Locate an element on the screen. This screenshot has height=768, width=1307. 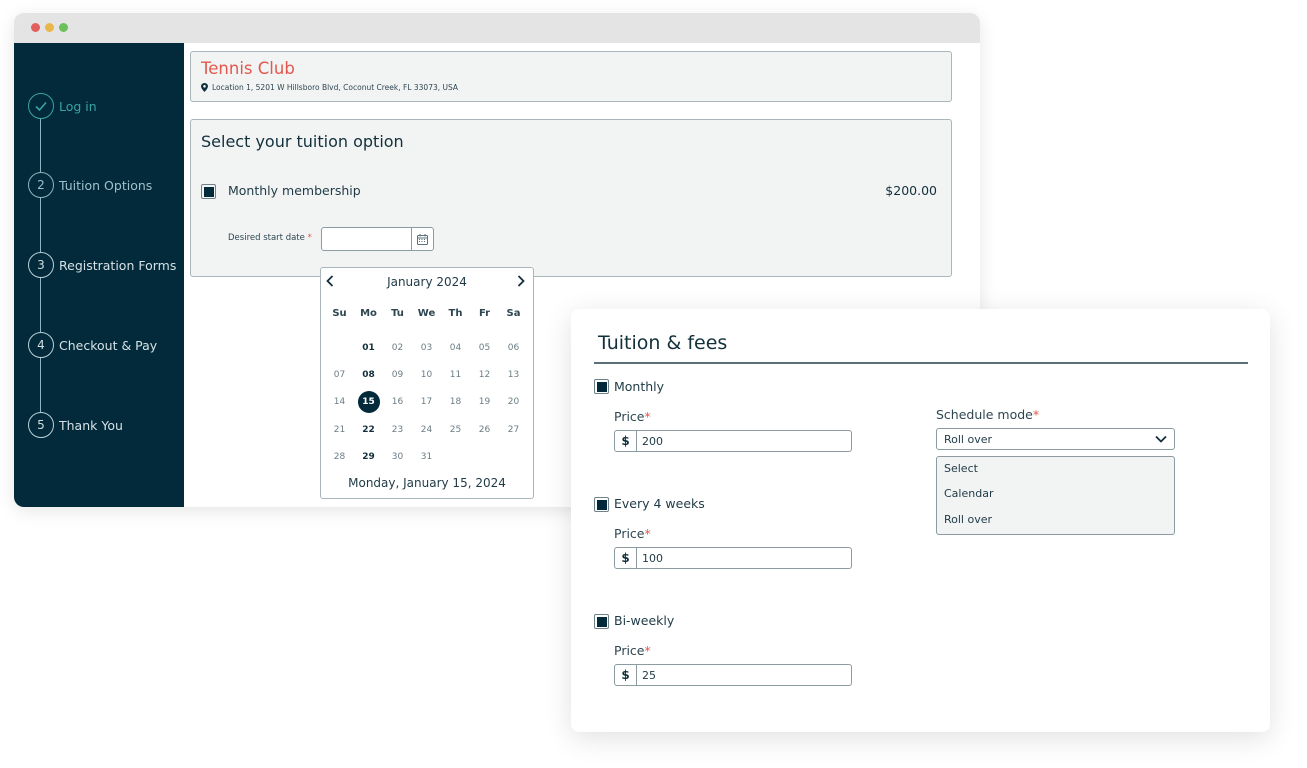
calendar-day-number: 23 is located at coordinates (397, 429).